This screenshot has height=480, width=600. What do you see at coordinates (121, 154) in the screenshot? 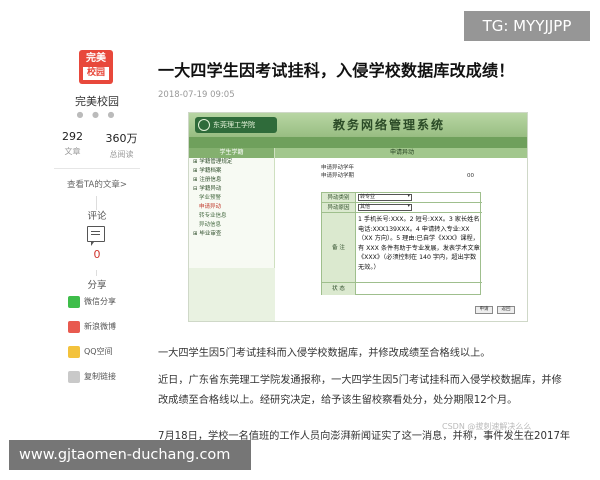
I see `reads-label: 总阅读` at bounding box center [121, 154].